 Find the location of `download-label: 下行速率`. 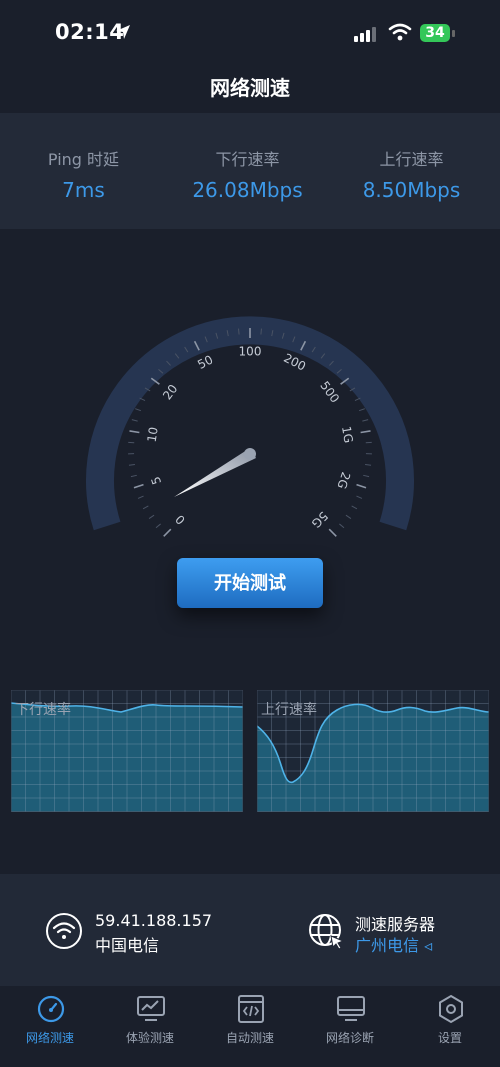

download-label: 下行速率 is located at coordinates (247, 159).